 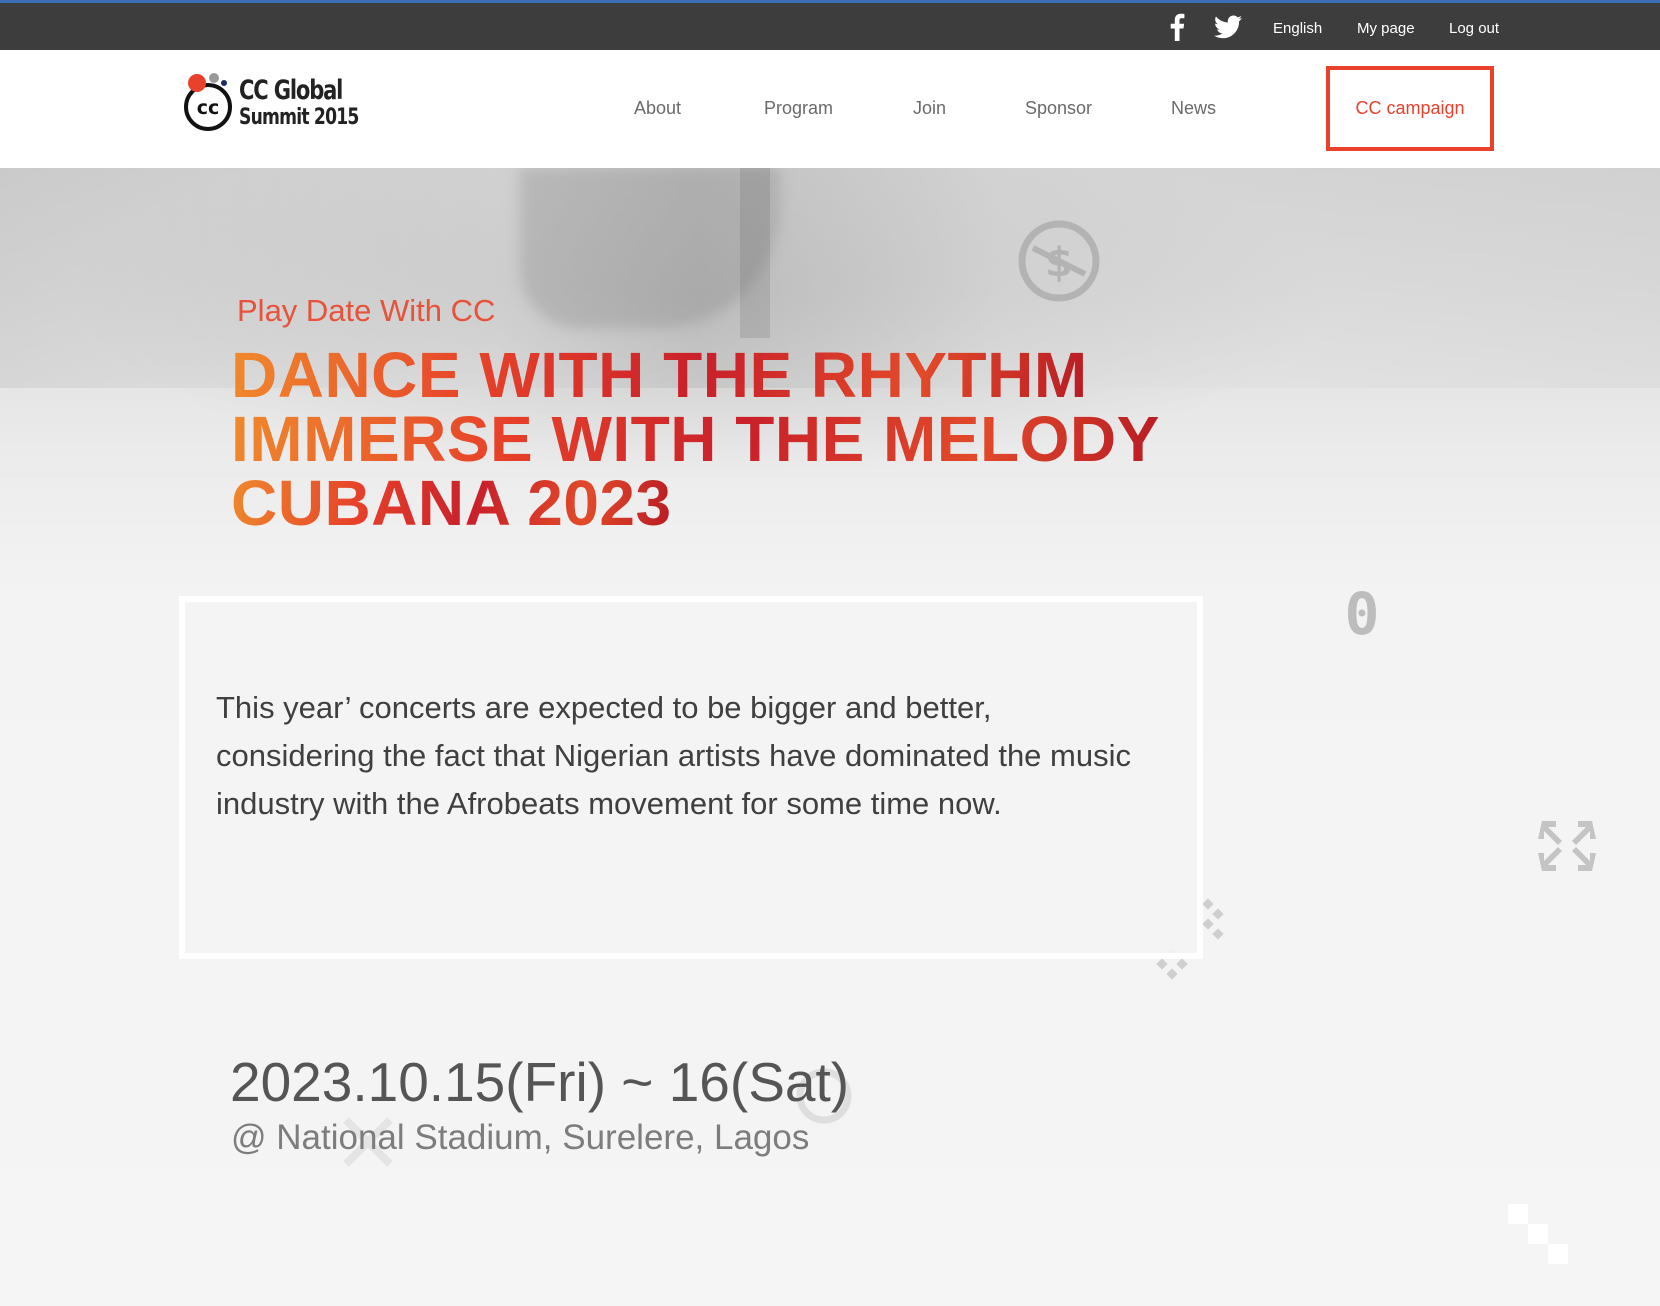 I want to click on logo-title: CC Global, so click(x=291, y=90).